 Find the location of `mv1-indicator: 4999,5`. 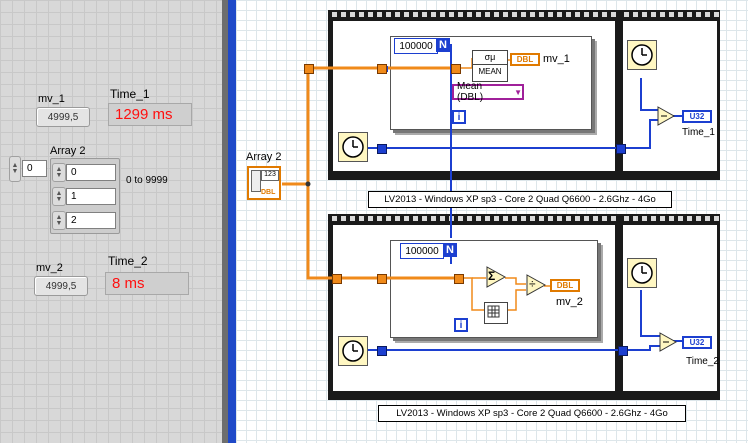

mv1-indicator: 4999,5 is located at coordinates (63, 117).